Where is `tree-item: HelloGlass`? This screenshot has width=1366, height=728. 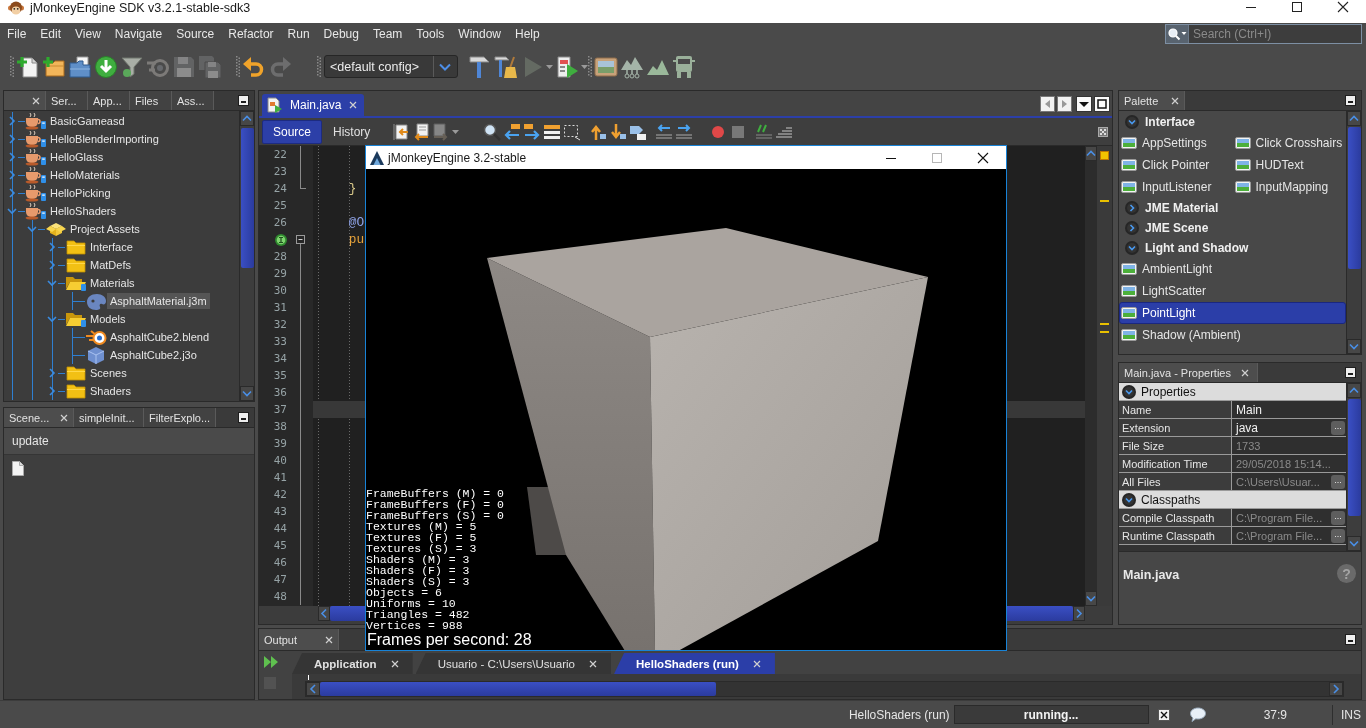
tree-item: HelloGlass is located at coordinates (77, 157).